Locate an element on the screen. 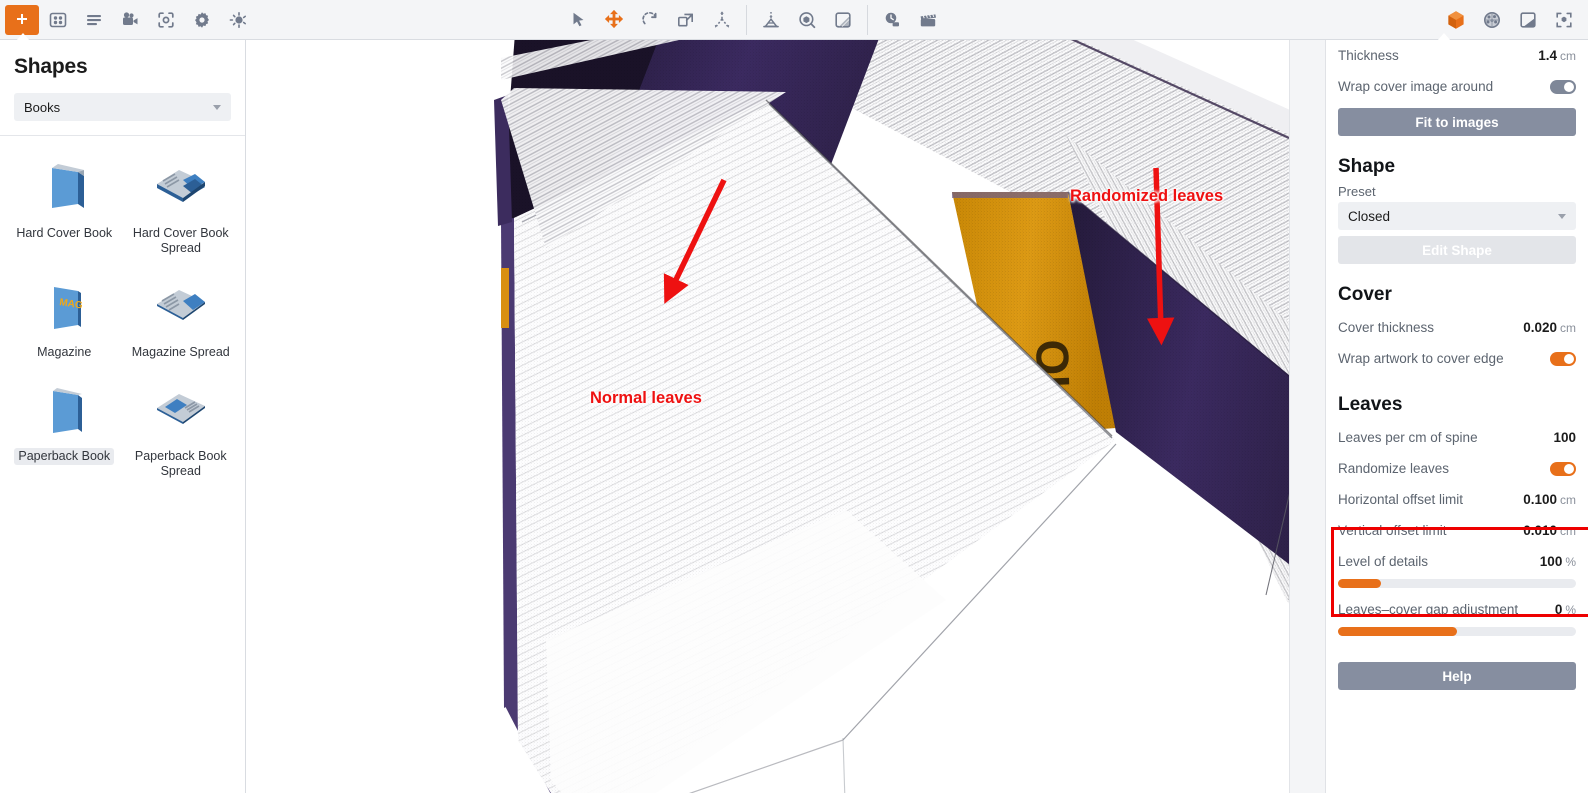 This screenshot has height=793, width=1588. gap-adjustment-unit: % is located at coordinates (1570, 610).